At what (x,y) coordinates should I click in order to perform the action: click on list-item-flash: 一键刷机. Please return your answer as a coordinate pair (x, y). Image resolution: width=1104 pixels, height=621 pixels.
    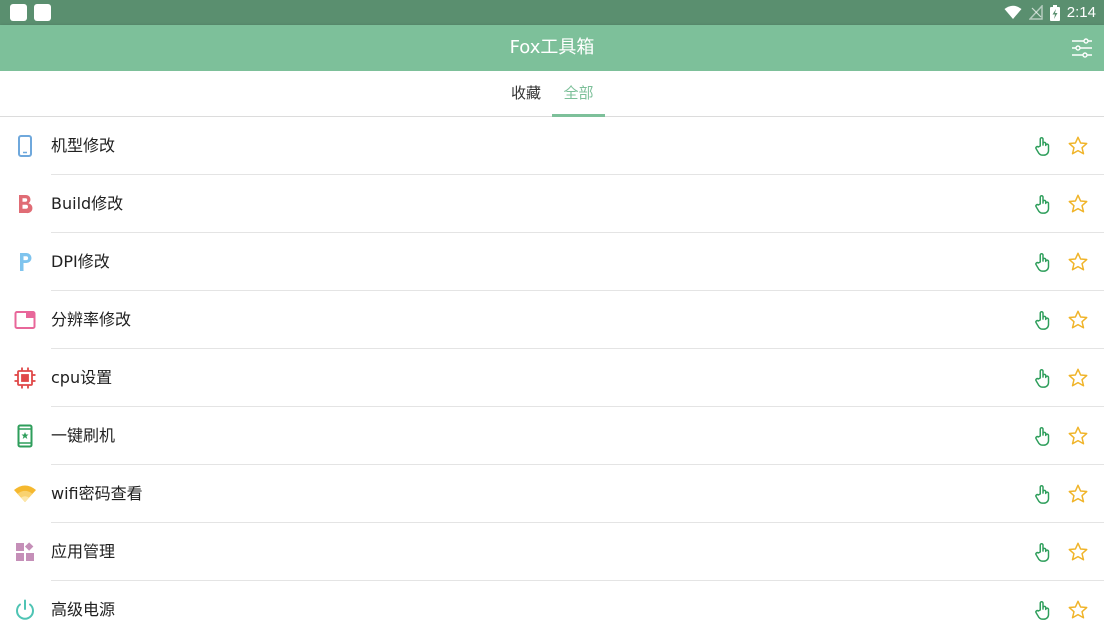
    Looking at the image, I should click on (552, 436).